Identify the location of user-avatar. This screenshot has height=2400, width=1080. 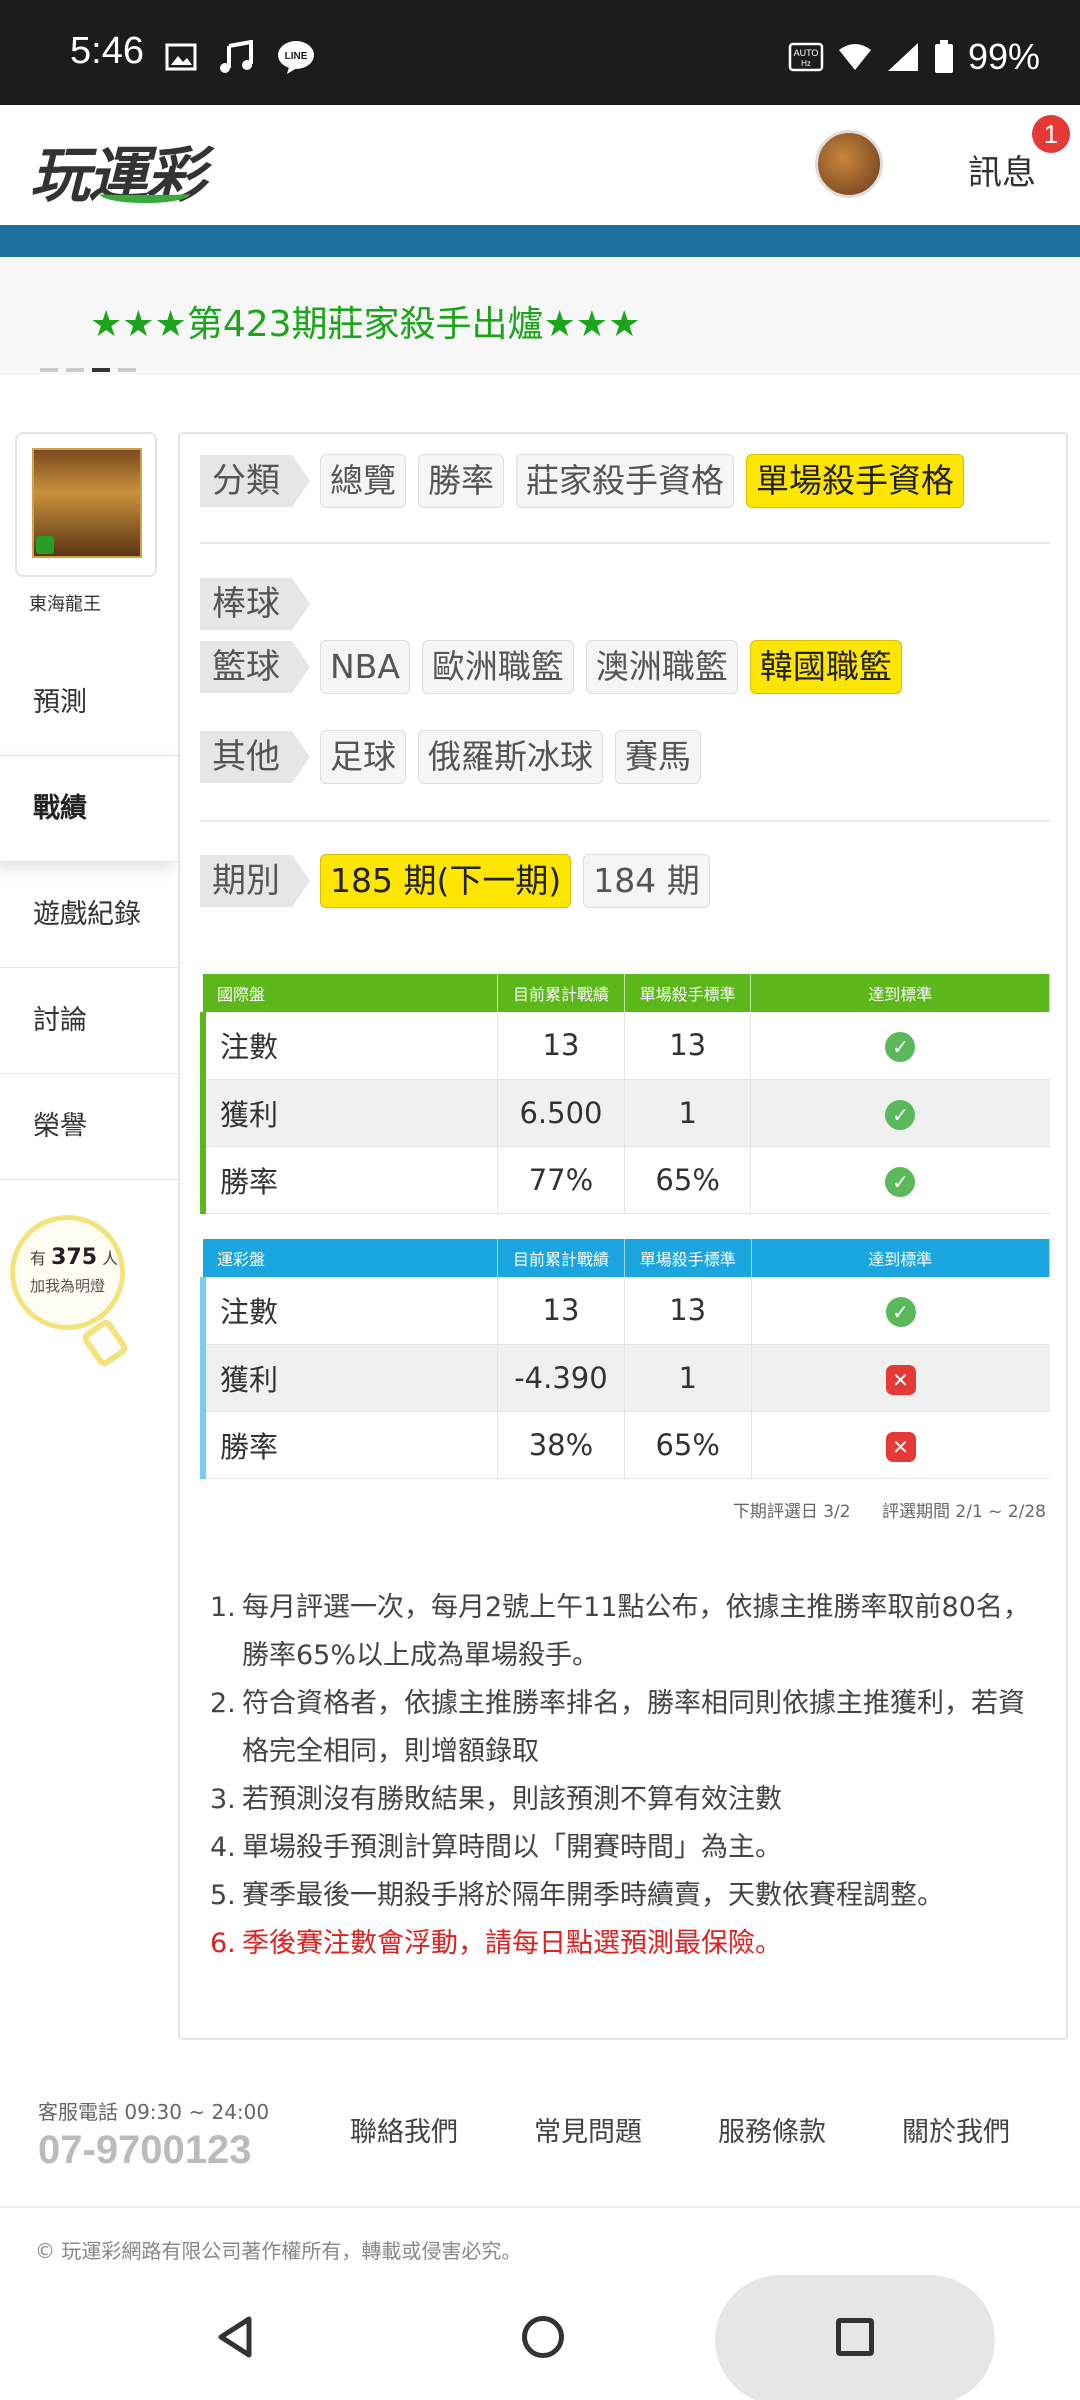
(849, 164).